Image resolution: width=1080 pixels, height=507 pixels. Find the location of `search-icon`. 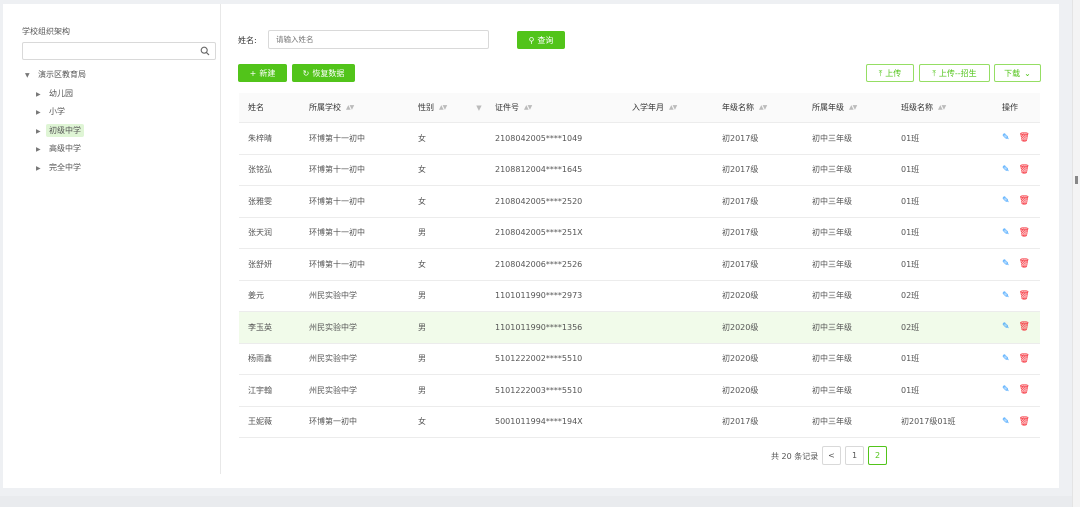

search-icon is located at coordinates (205, 51).